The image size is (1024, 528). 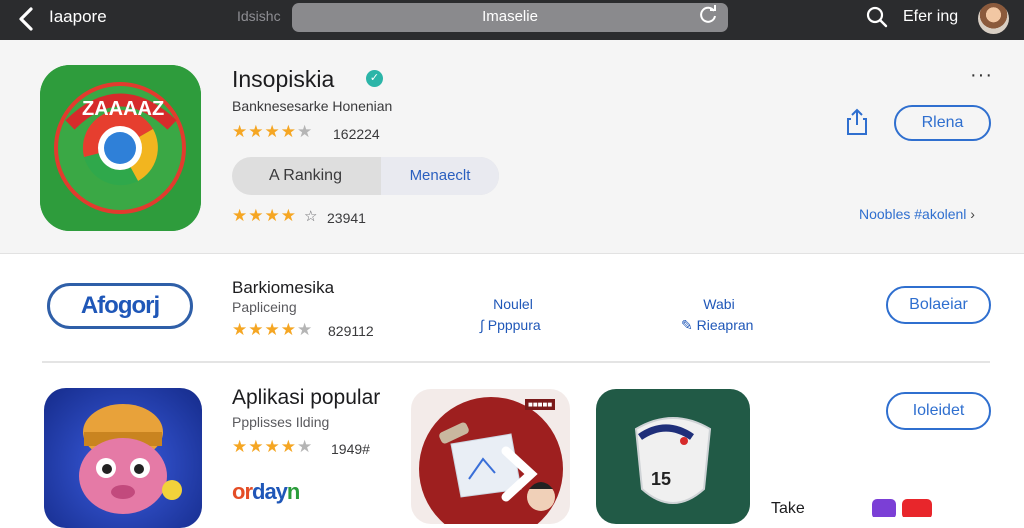 I want to click on search-icon, so click(x=877, y=17).